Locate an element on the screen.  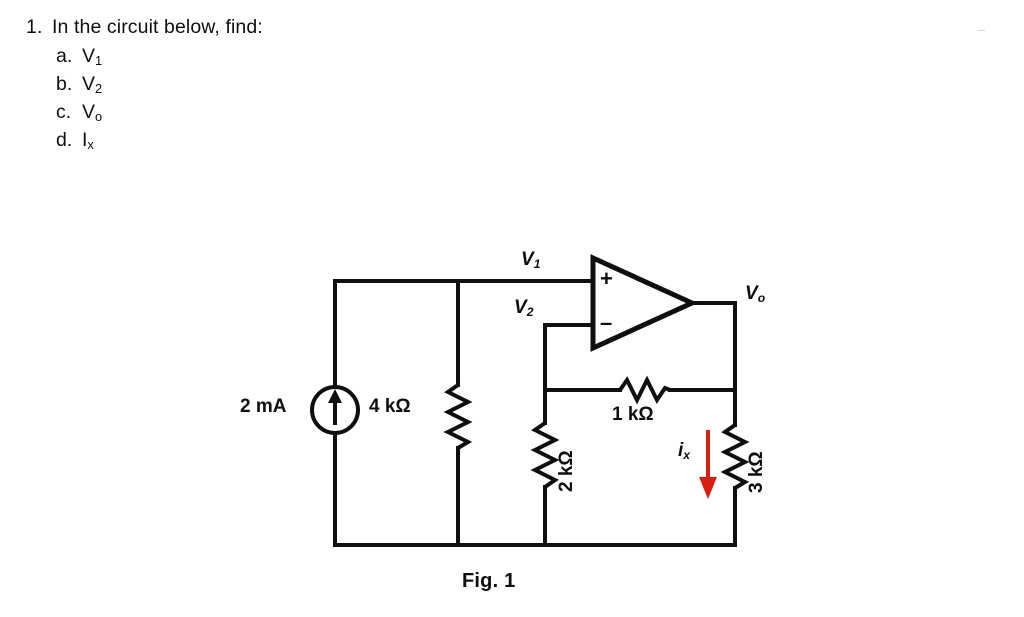
label-vo: Vo is located at coordinates (755, 294).